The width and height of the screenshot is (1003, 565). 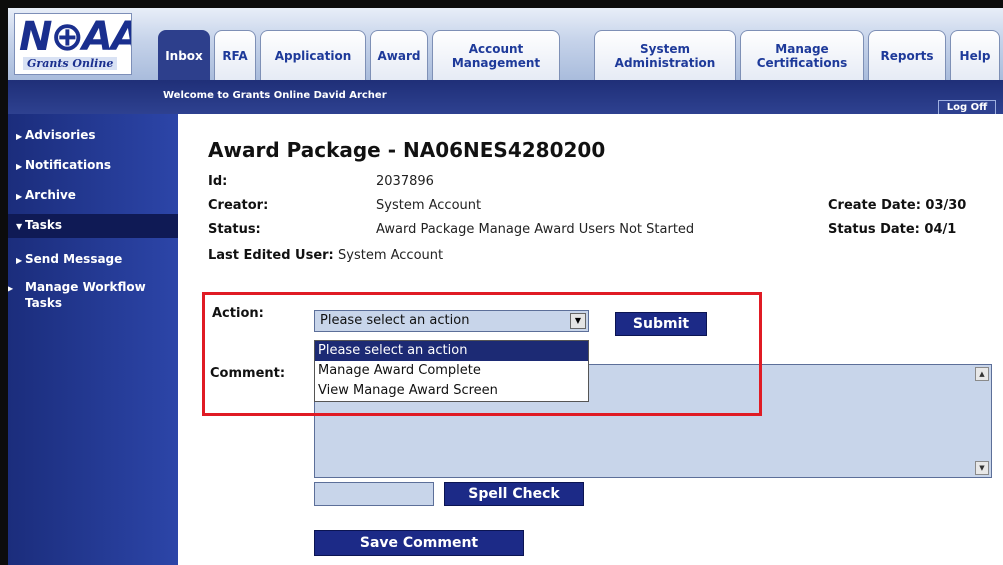 What do you see at coordinates (313, 55) in the screenshot?
I see `tab-application: Application` at bounding box center [313, 55].